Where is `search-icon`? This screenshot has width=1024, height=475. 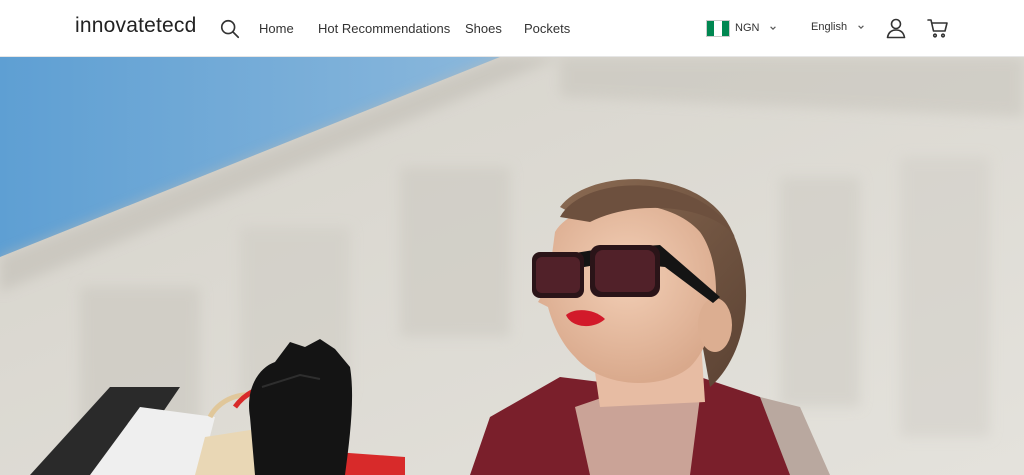
search-icon is located at coordinates (230, 29).